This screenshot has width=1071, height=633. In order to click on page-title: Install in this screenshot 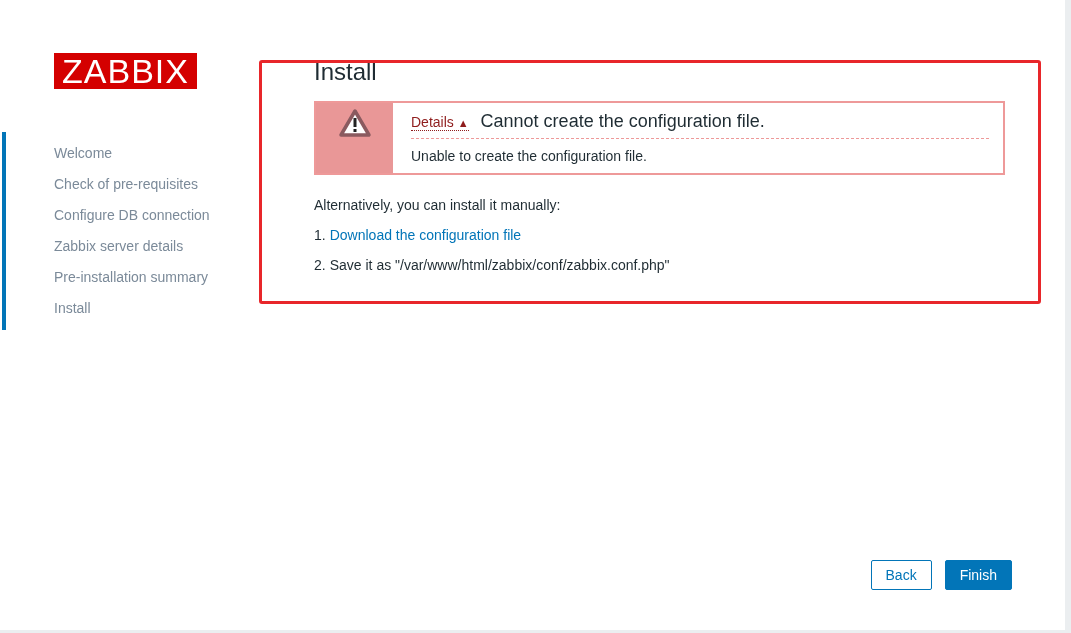, I will do `click(346, 72)`.